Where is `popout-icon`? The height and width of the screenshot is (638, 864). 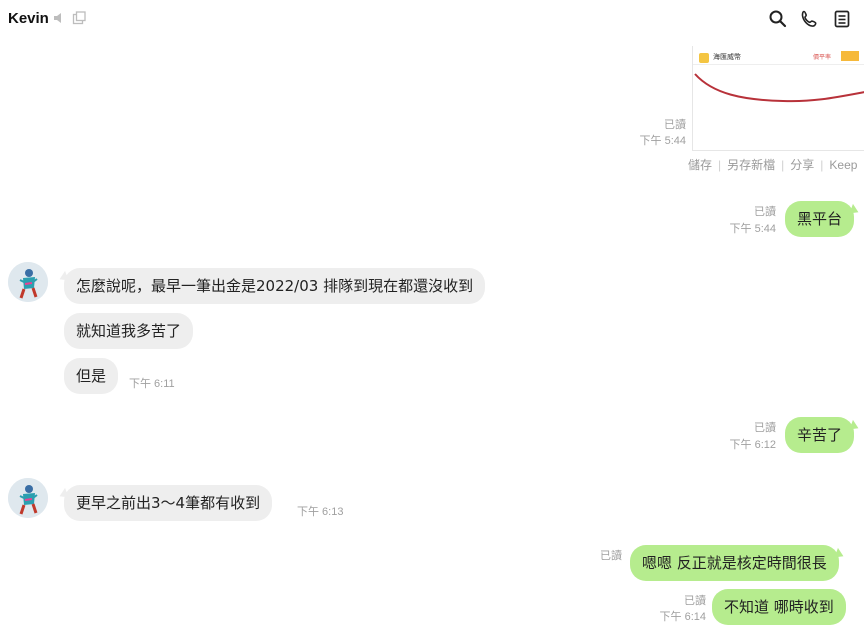
popout-icon is located at coordinates (79, 18).